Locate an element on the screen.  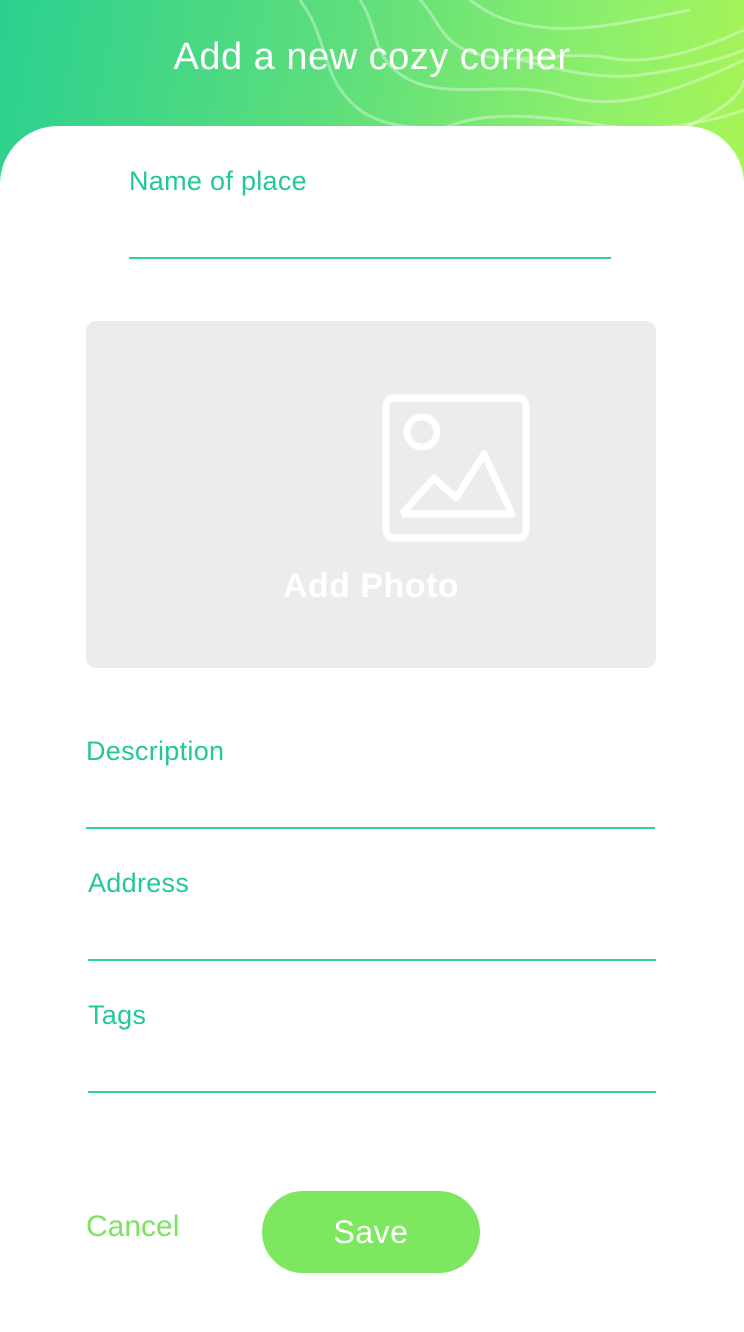
address-input is located at coordinates (372, 939).